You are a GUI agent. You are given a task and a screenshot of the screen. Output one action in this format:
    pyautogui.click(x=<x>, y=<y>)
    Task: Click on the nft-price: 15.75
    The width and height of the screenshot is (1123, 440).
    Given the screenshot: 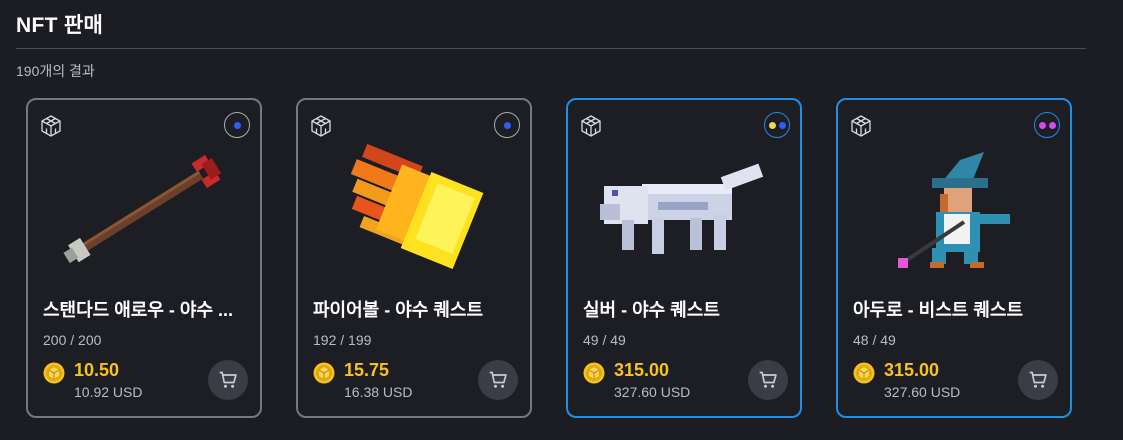 What is the action you would take?
    pyautogui.click(x=367, y=370)
    